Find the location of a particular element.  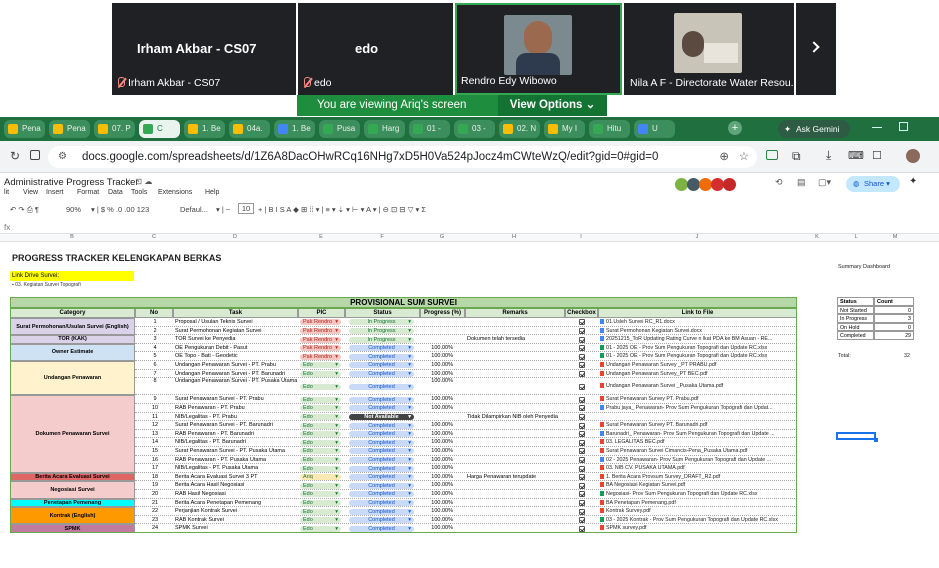

menu-item-tools: Tools is located at coordinates (139, 192).